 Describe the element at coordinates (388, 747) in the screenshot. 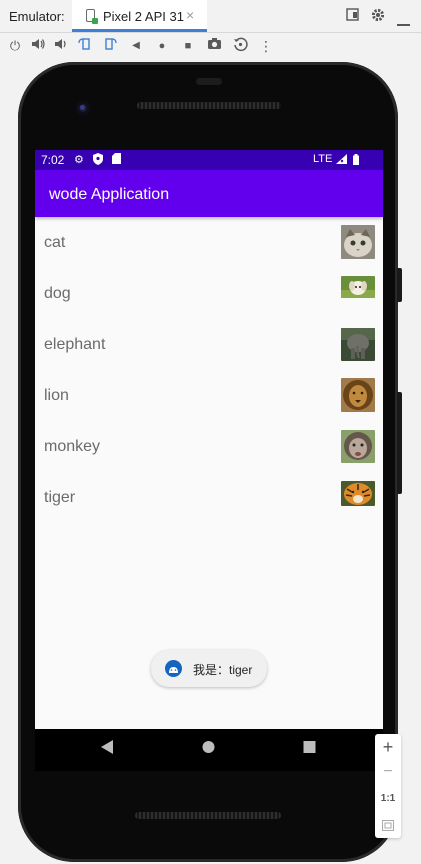

I see `zoom-in-button: +` at that location.